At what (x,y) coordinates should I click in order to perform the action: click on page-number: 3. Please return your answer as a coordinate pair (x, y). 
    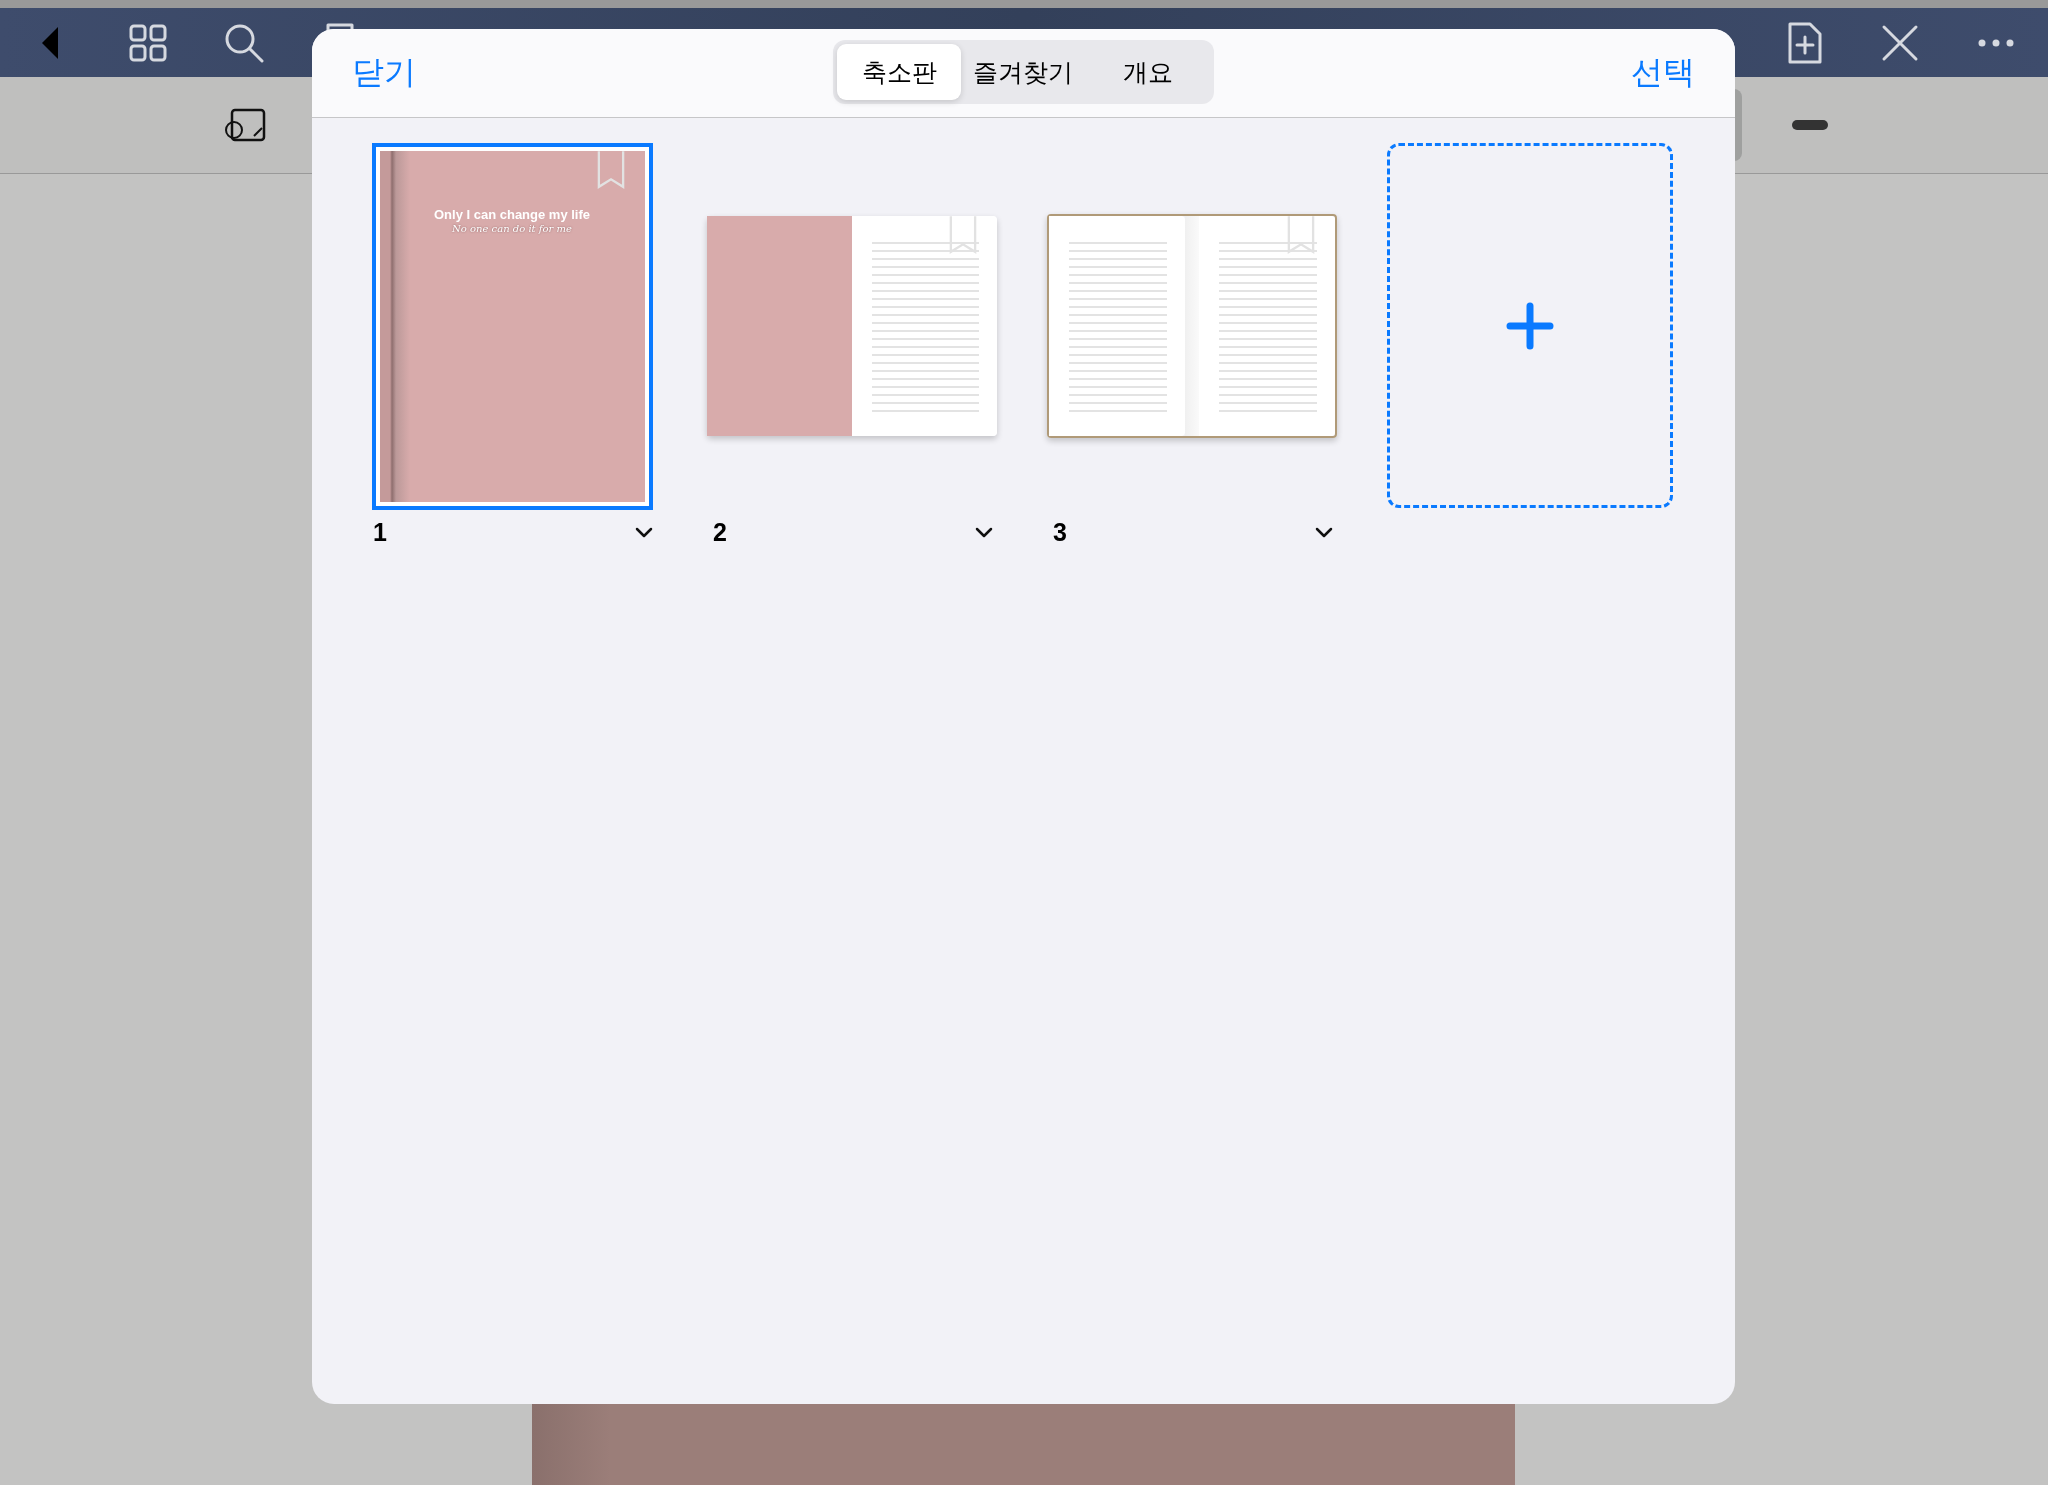
    Looking at the image, I should click on (1060, 532).